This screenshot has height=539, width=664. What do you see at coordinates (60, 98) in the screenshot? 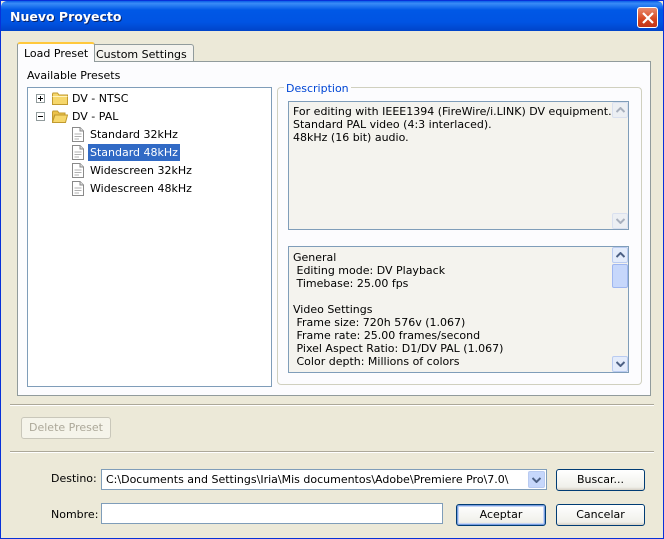
I see `folder-icon` at bounding box center [60, 98].